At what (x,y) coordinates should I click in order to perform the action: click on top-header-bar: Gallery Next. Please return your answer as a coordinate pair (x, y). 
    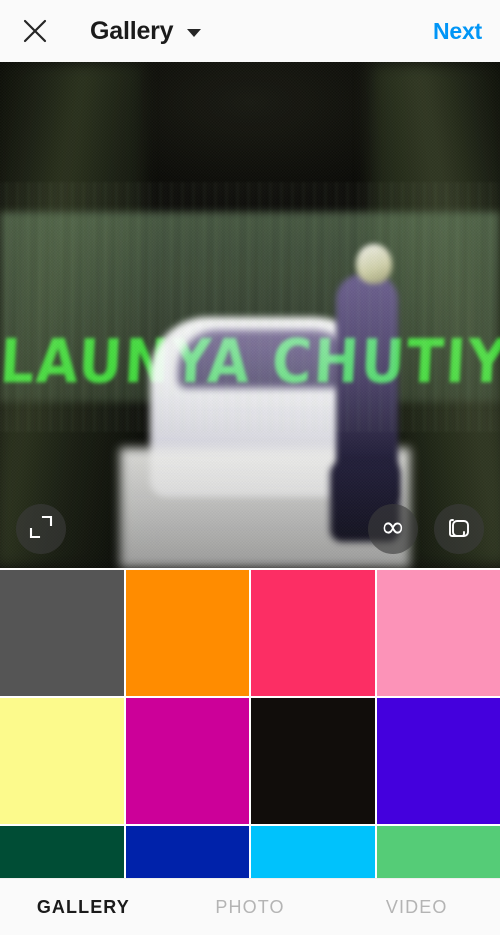
    Looking at the image, I should click on (250, 31).